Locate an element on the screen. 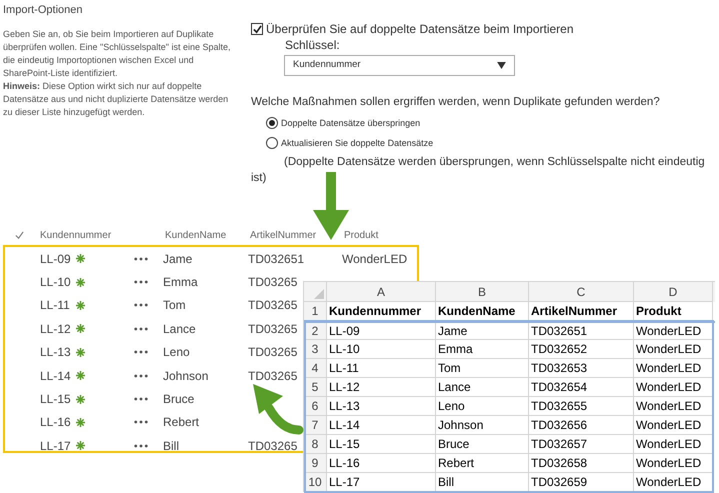  column-header: ArtikelNummer is located at coordinates (297, 235).